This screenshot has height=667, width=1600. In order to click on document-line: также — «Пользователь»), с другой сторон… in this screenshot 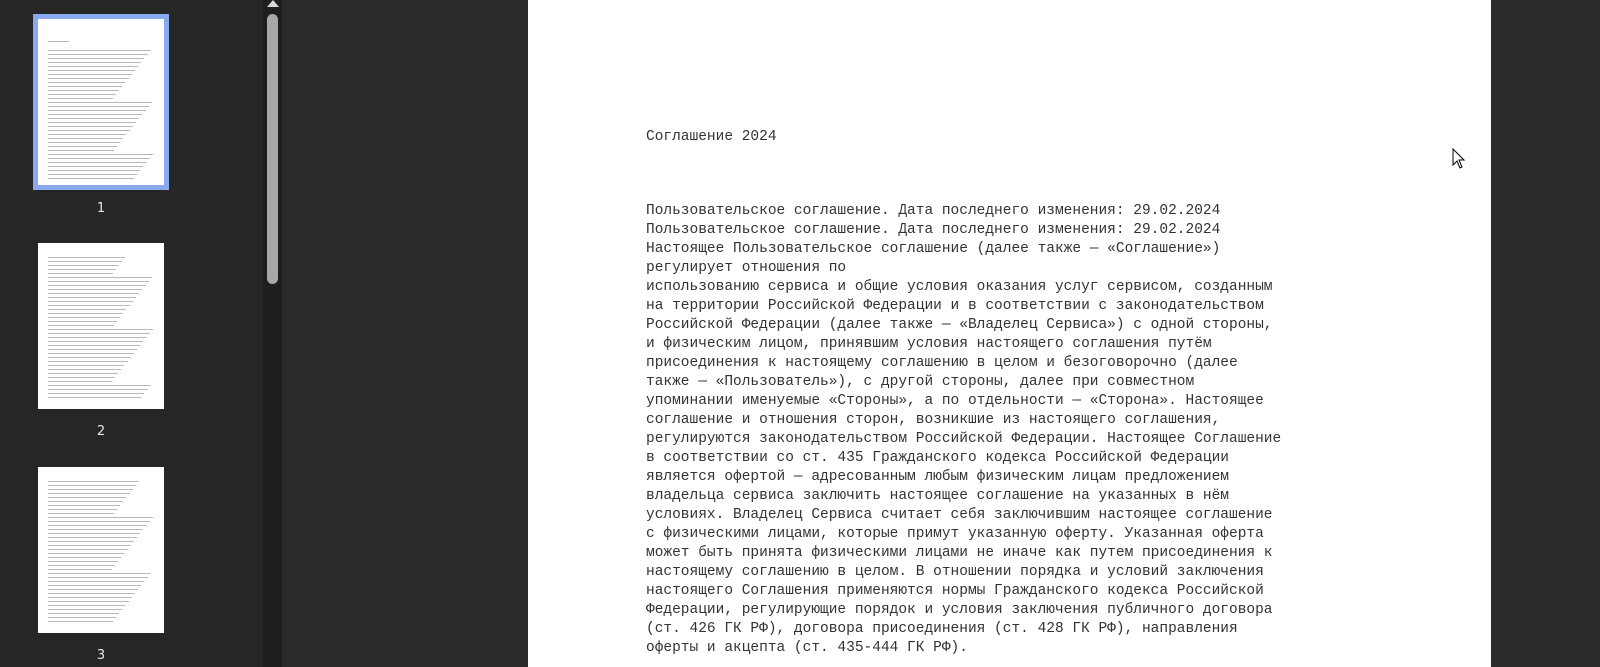, I will do `click(920, 382)`.